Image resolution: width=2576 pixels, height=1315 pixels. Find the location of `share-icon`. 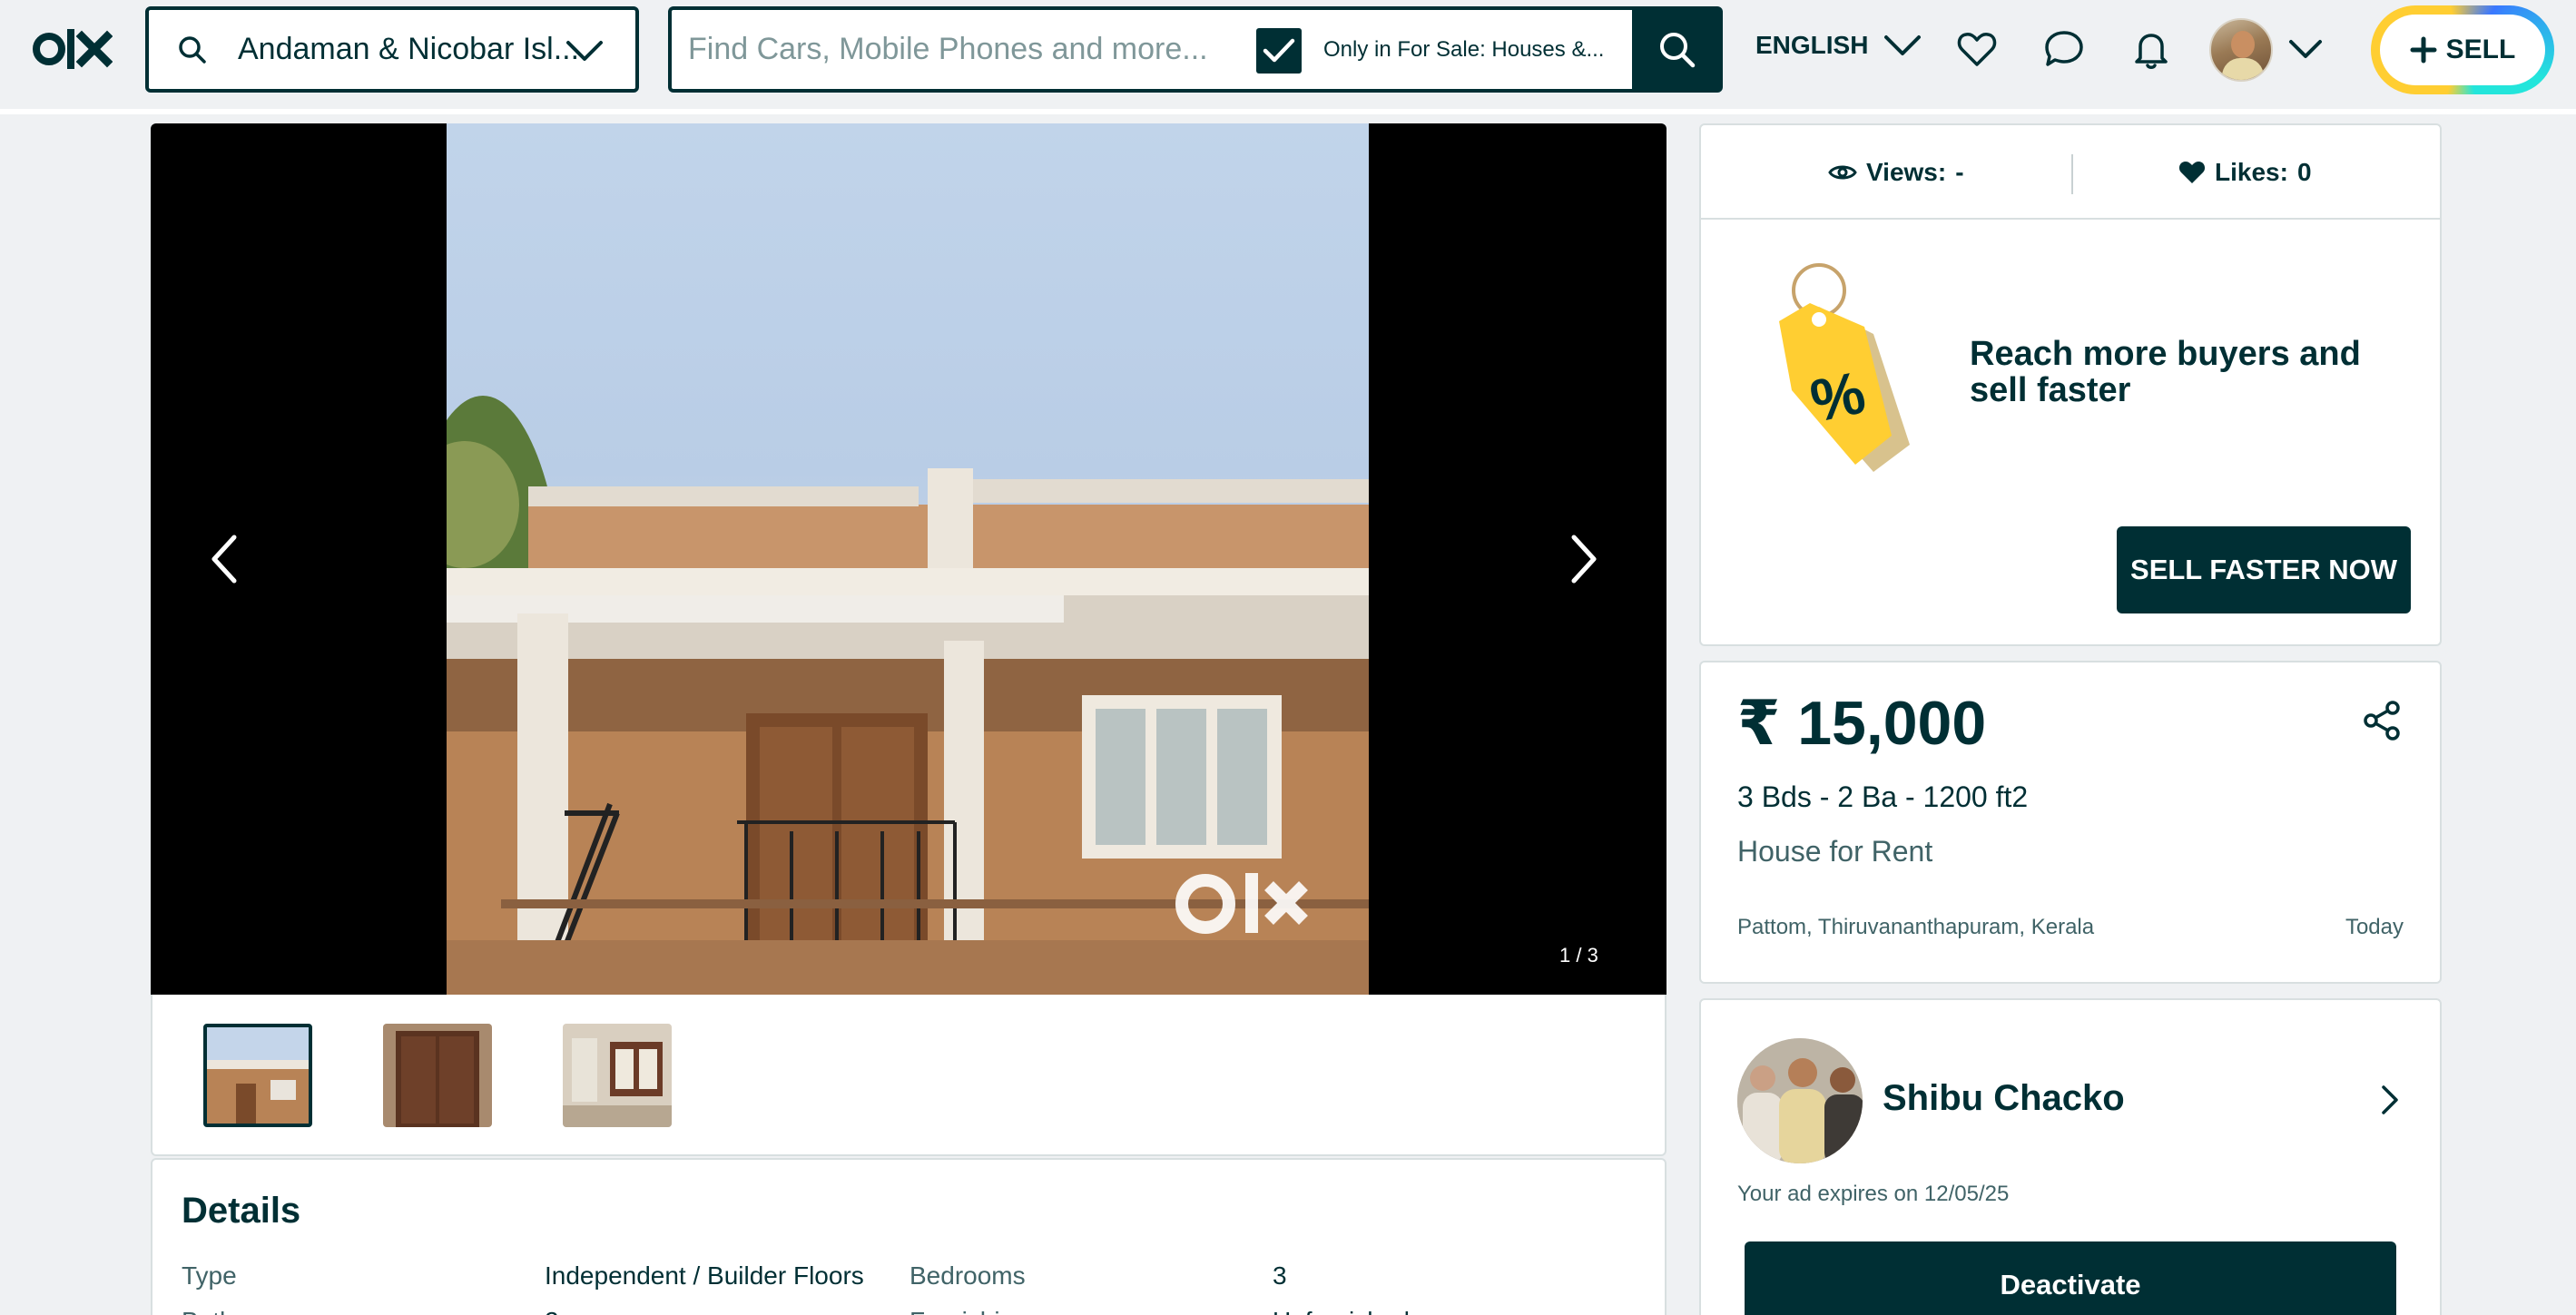

share-icon is located at coordinates (2382, 720).